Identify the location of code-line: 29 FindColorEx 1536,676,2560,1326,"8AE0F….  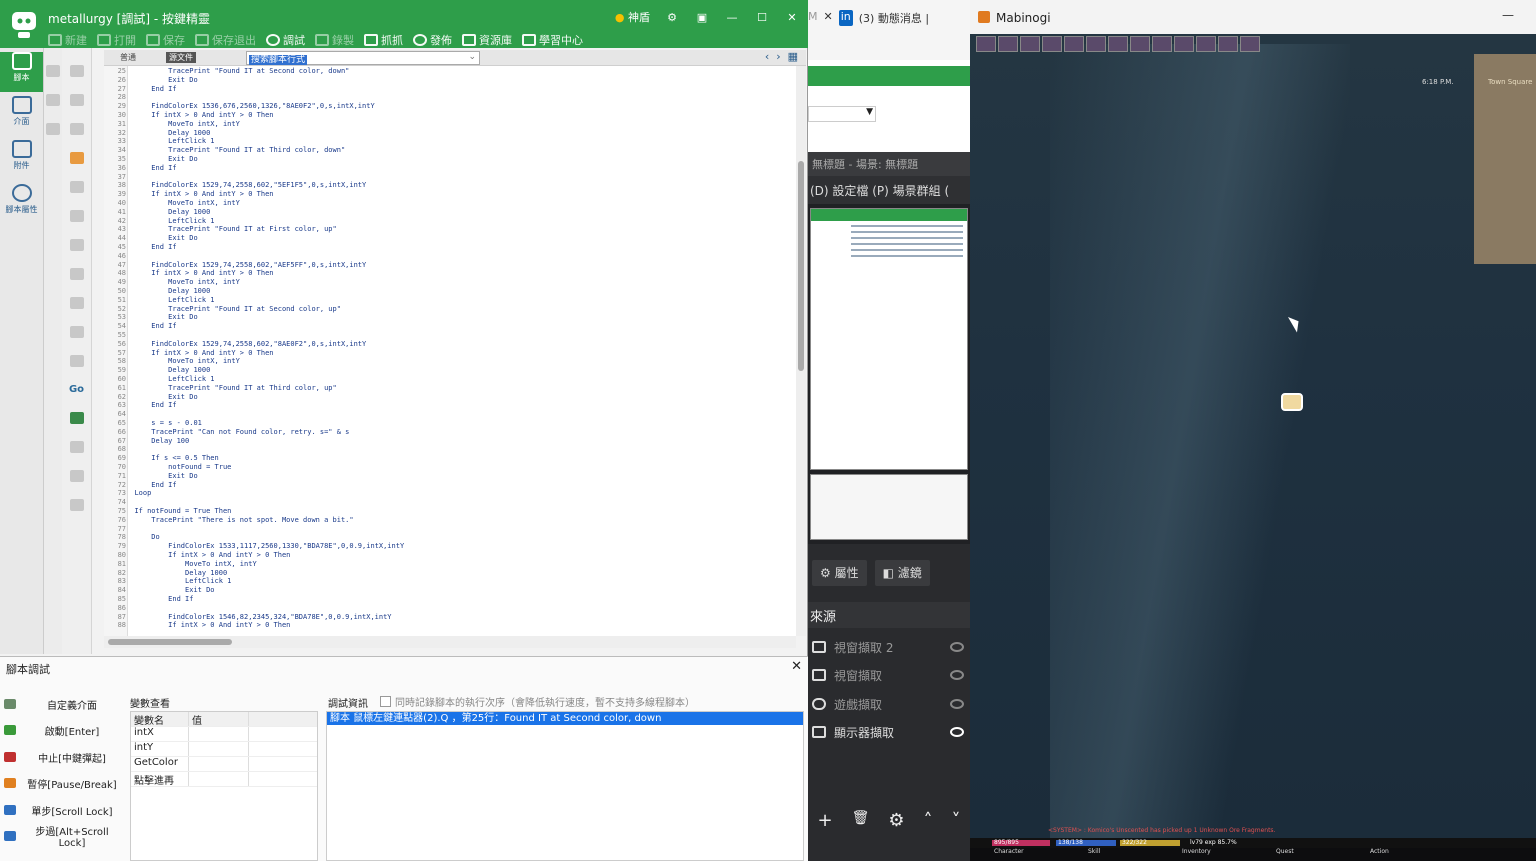
(449, 106).